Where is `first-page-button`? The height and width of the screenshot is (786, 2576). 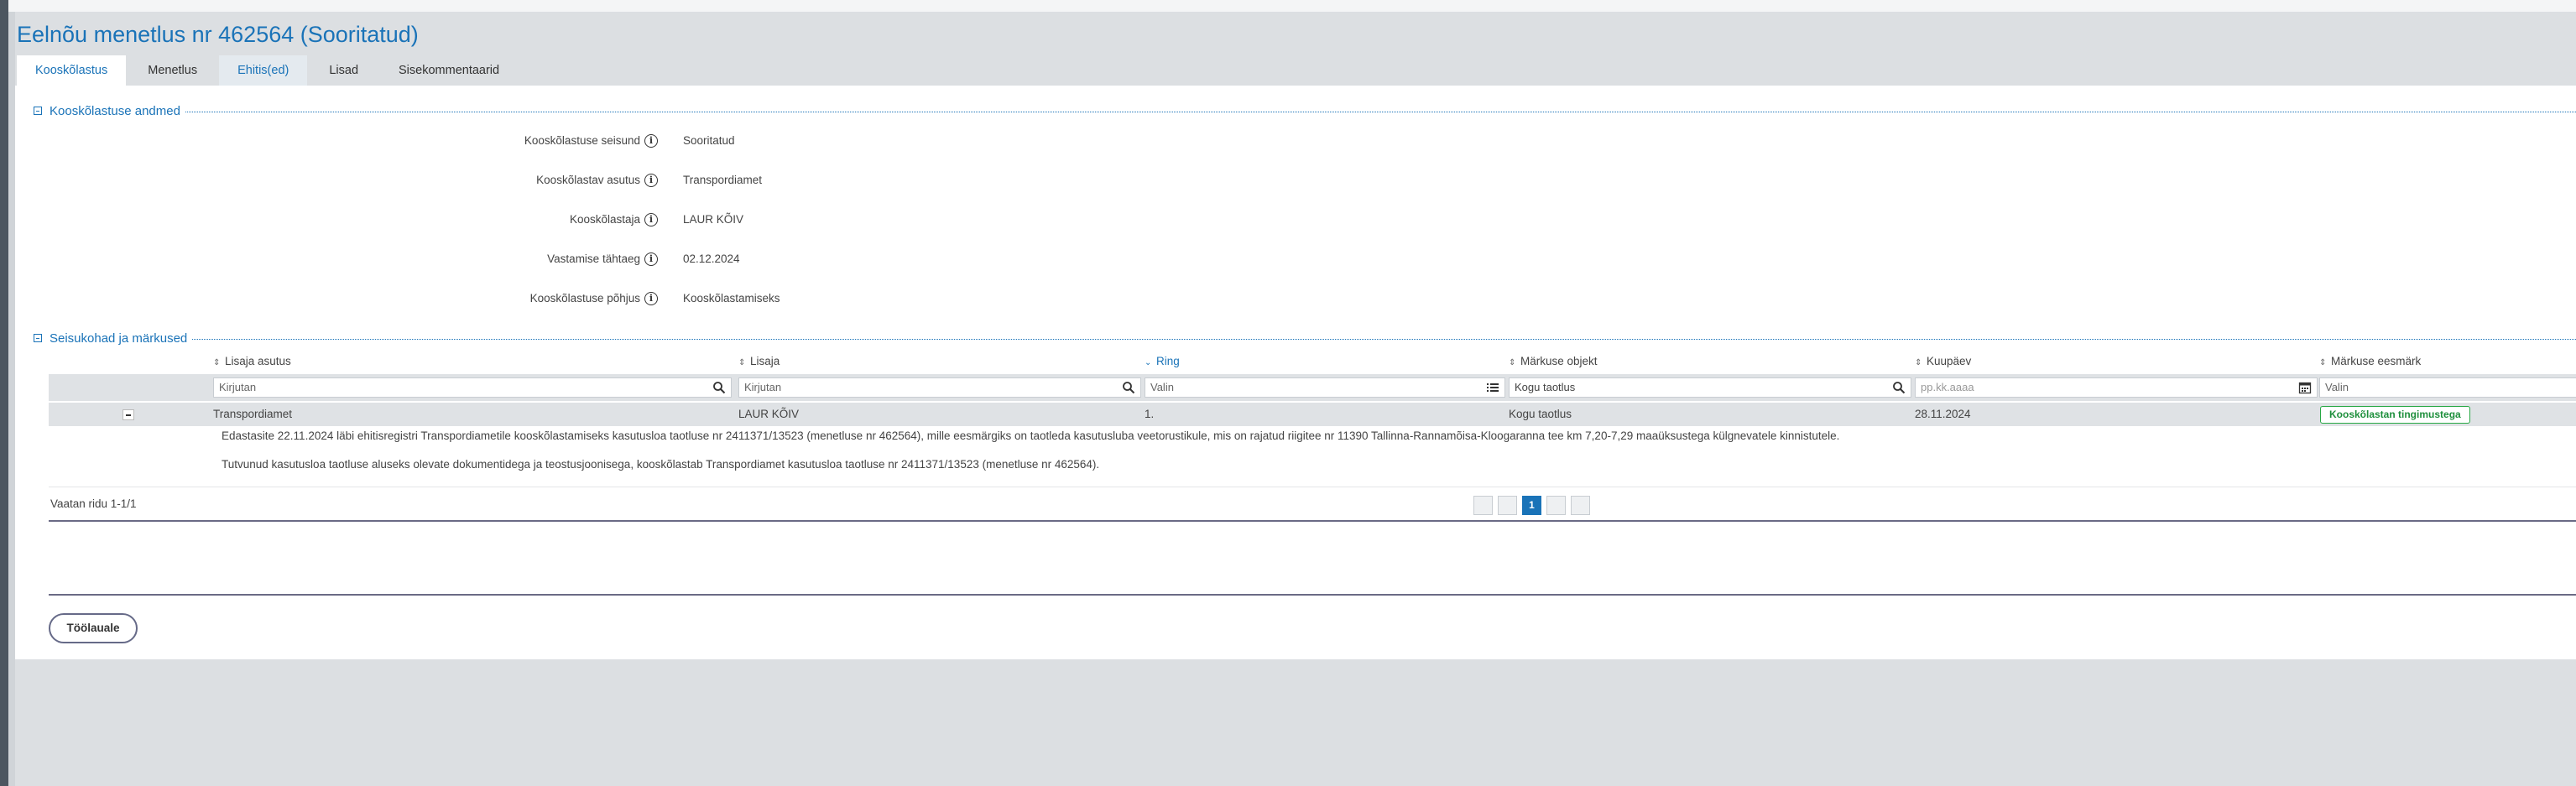
first-page-button is located at coordinates (1483, 506).